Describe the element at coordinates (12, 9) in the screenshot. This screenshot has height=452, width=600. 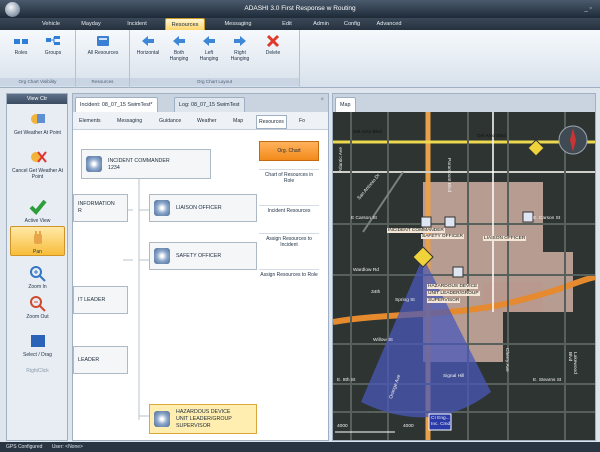
I see `app-menu-orb` at that location.